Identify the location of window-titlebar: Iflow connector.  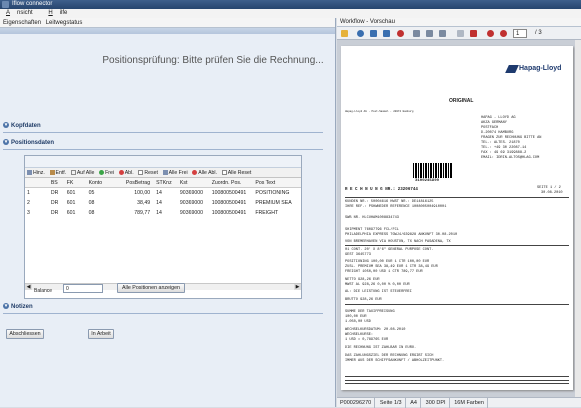
(290, 4).